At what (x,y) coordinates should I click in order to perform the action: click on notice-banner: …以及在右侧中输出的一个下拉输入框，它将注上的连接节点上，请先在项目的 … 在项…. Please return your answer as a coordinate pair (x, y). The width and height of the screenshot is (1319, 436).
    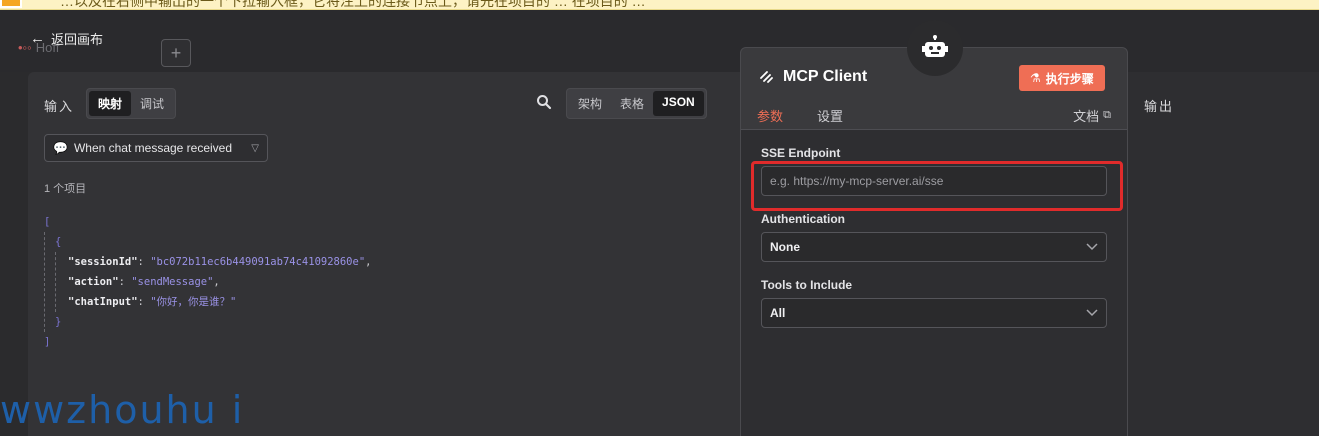
    Looking at the image, I should click on (659, 5).